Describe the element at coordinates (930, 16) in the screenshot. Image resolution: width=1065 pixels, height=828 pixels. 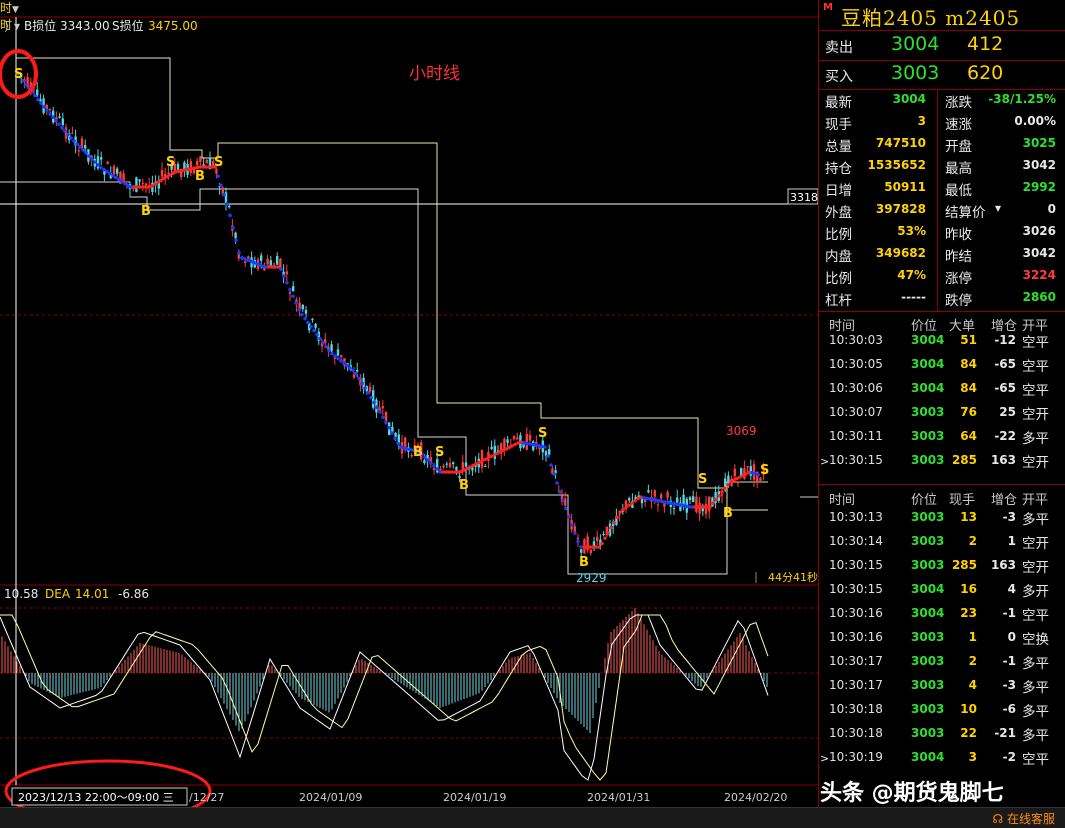
I see `contract-name: 豆粕2405 m2405` at that location.